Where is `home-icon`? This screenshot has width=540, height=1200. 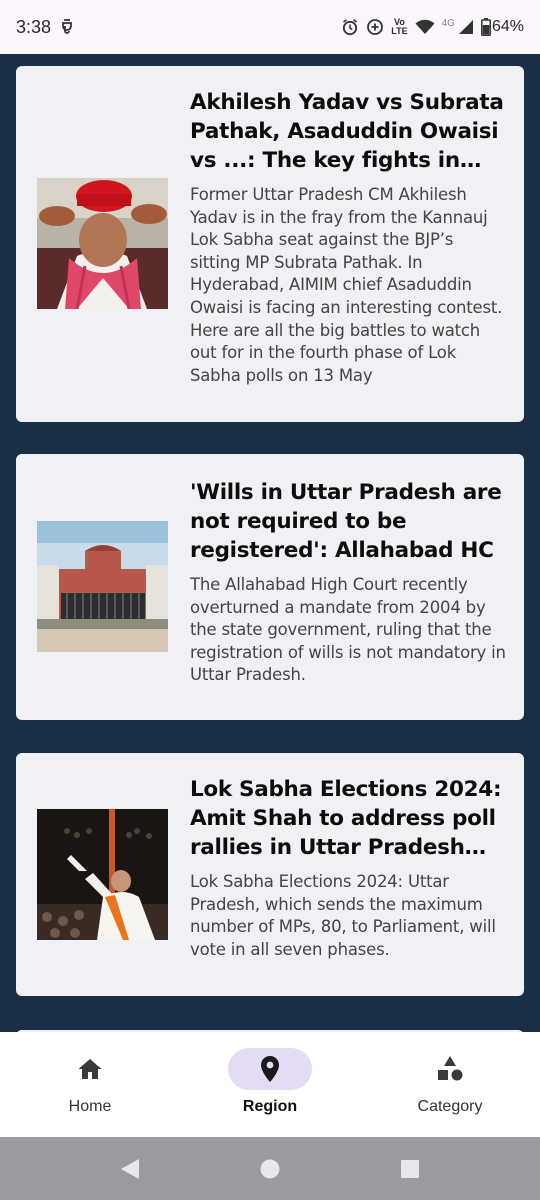
home-icon is located at coordinates (90, 1069).